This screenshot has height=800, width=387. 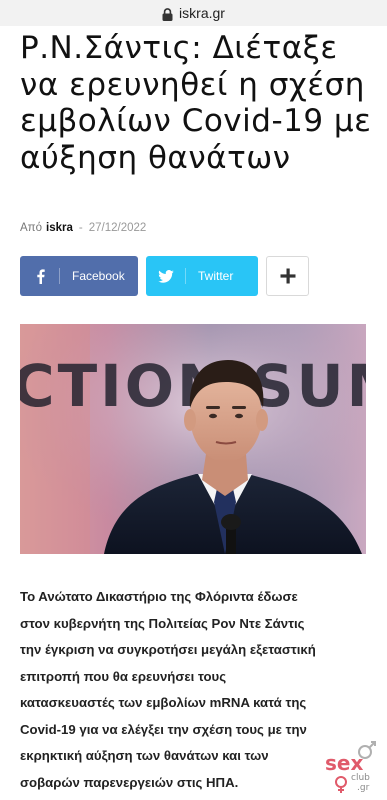 What do you see at coordinates (129, 782) in the screenshot?
I see `body-line: σοβαρών παρενεργειών στις ΗΠΑ.` at bounding box center [129, 782].